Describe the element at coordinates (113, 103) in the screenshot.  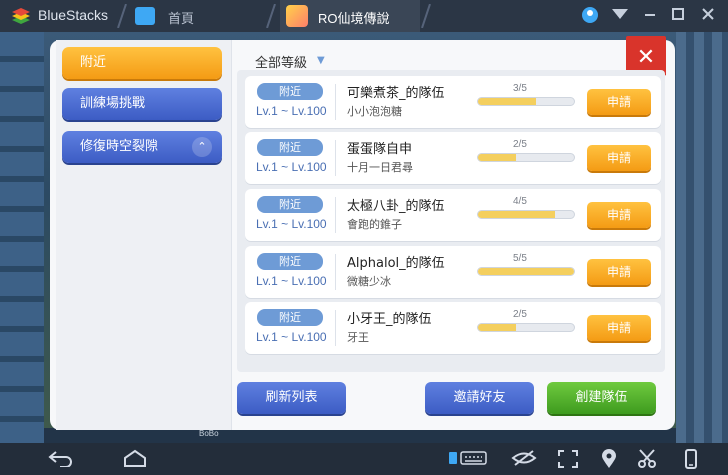
I see `menu-training-label: 訓練場挑戰` at that location.